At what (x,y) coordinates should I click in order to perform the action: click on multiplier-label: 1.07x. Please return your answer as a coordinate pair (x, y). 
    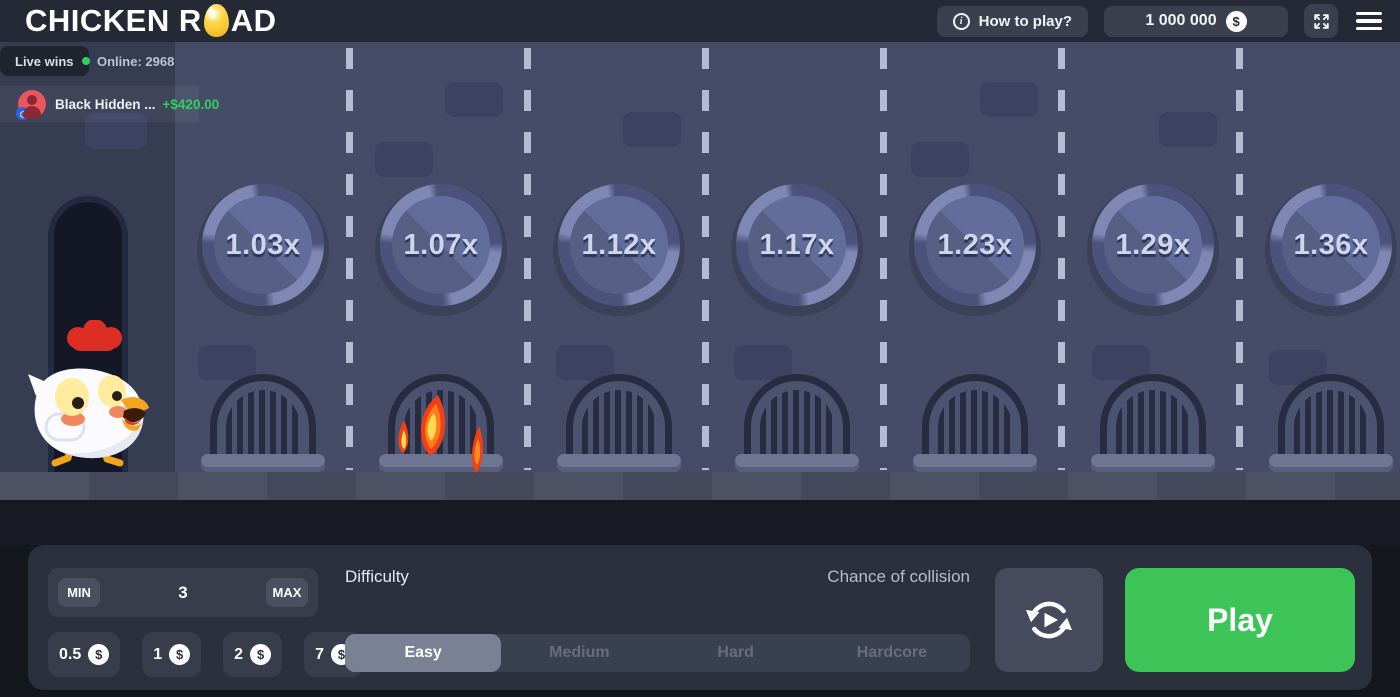
    Looking at the image, I should click on (441, 244).